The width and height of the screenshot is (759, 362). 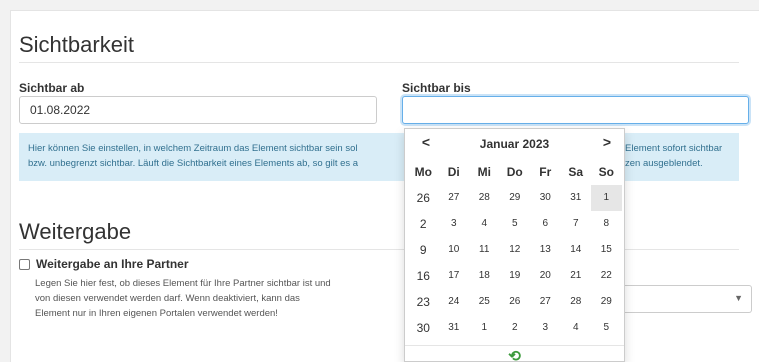 I want to click on calendar-day: 24, so click(x=454, y=302).